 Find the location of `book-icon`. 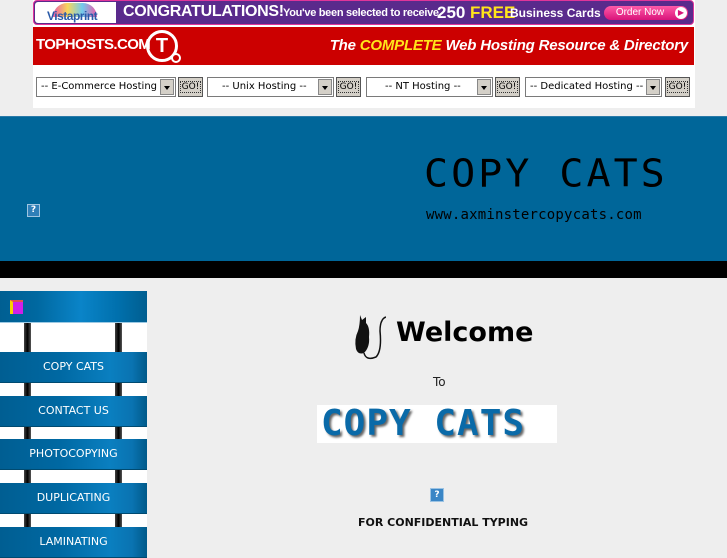

book-icon is located at coordinates (16, 307).